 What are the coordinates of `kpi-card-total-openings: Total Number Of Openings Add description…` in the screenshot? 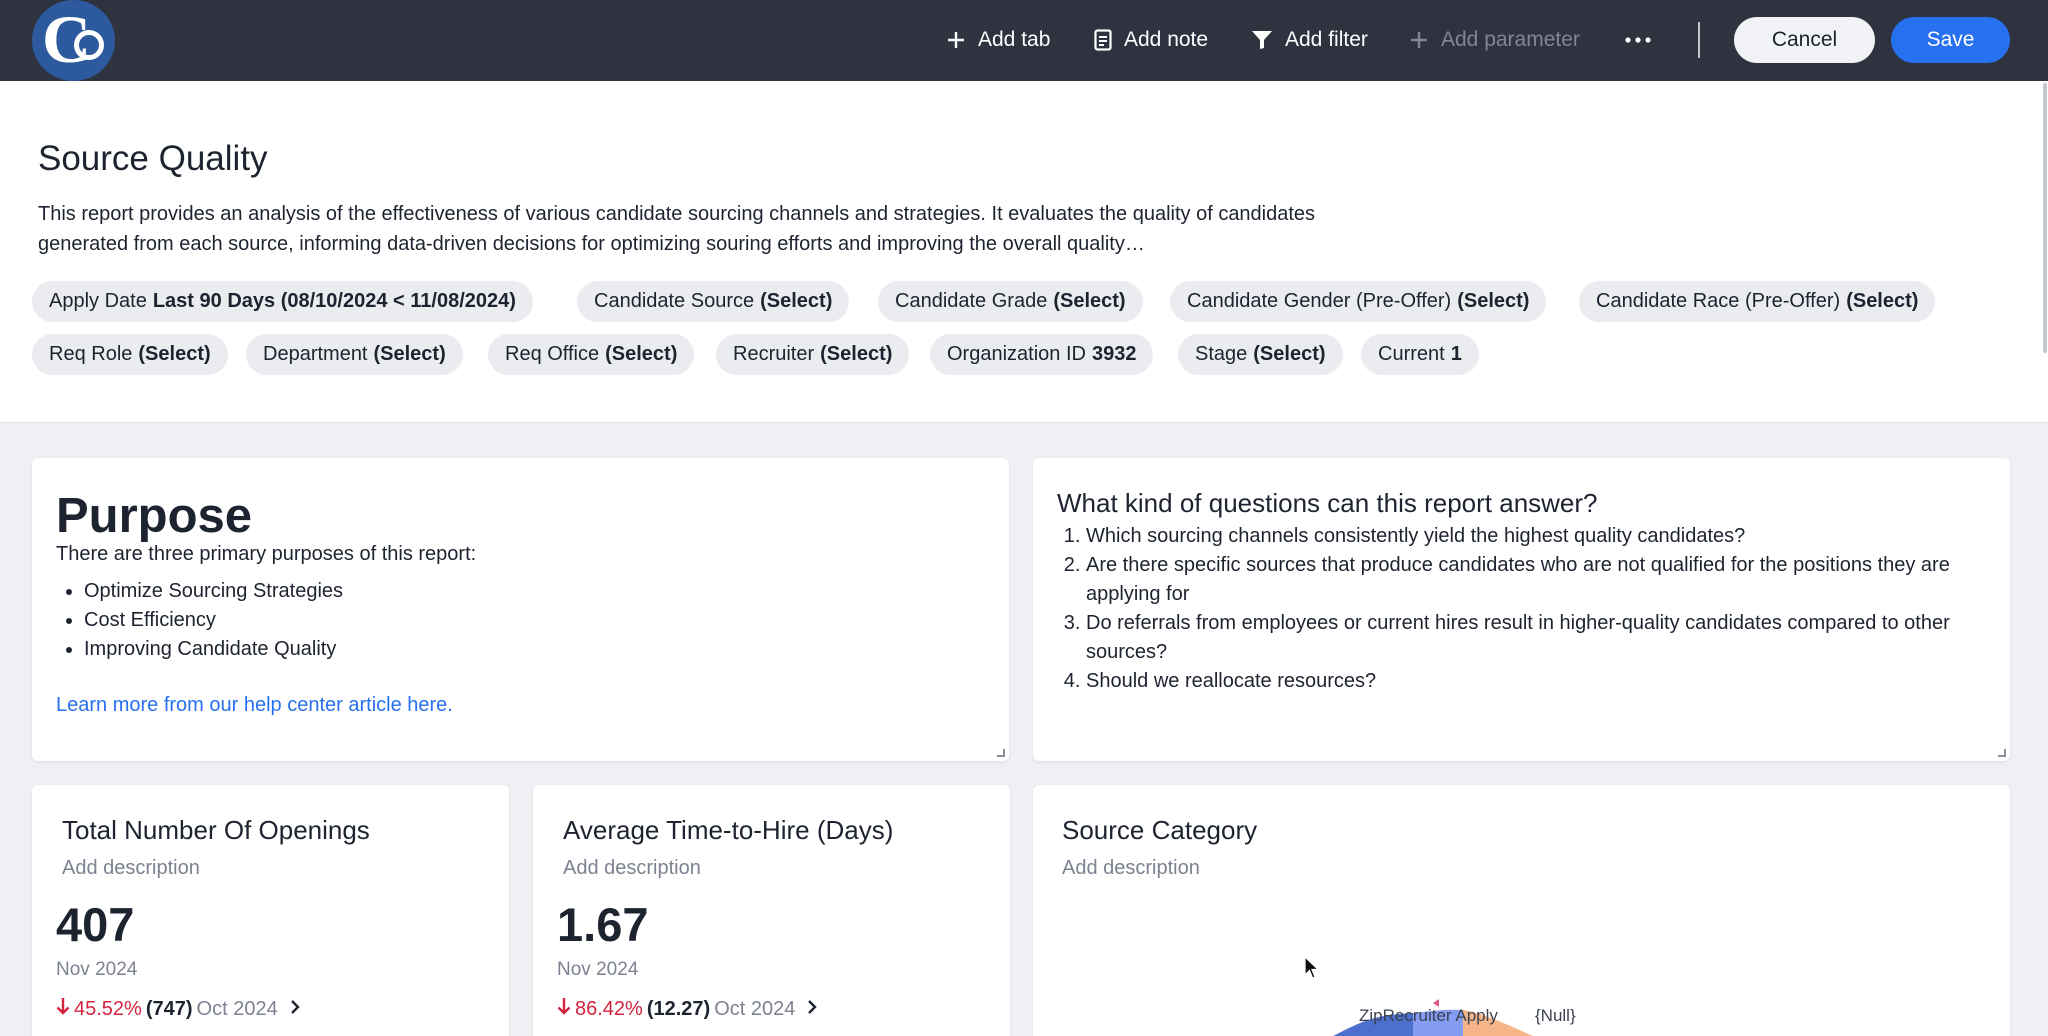 It's located at (270, 910).